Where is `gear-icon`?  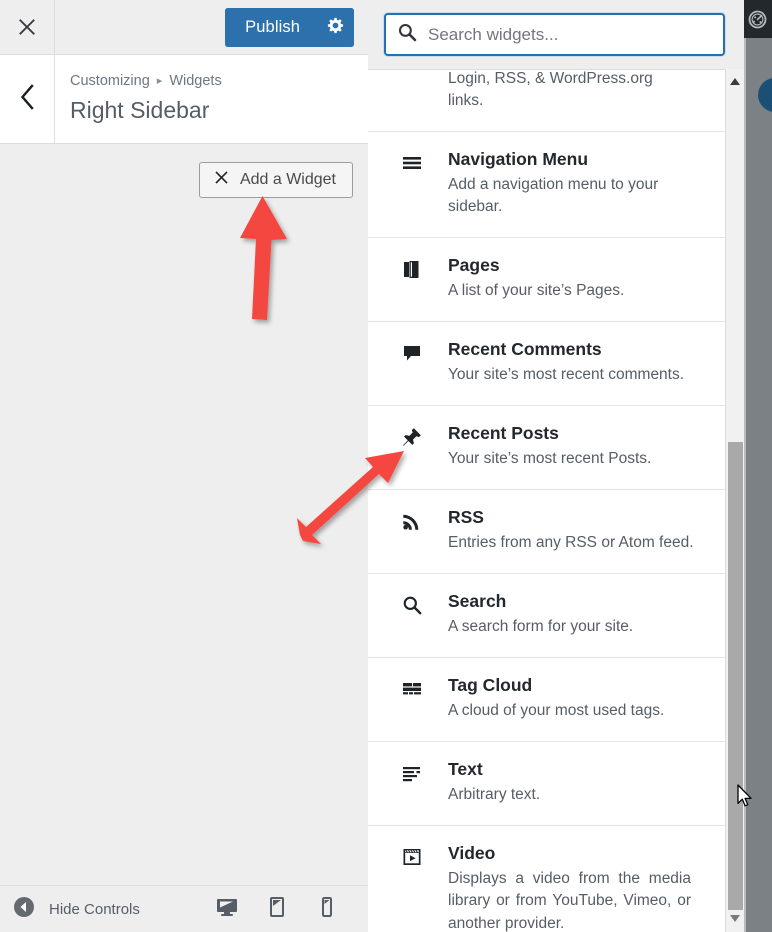 gear-icon is located at coordinates (335, 28).